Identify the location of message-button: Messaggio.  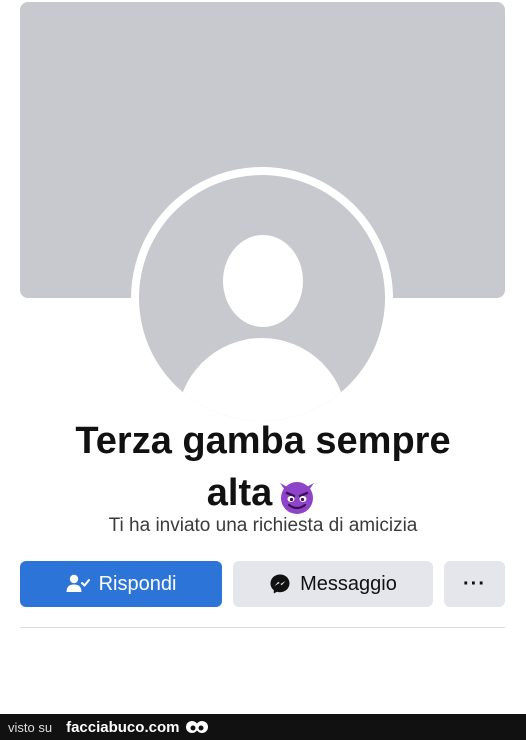
(333, 584).